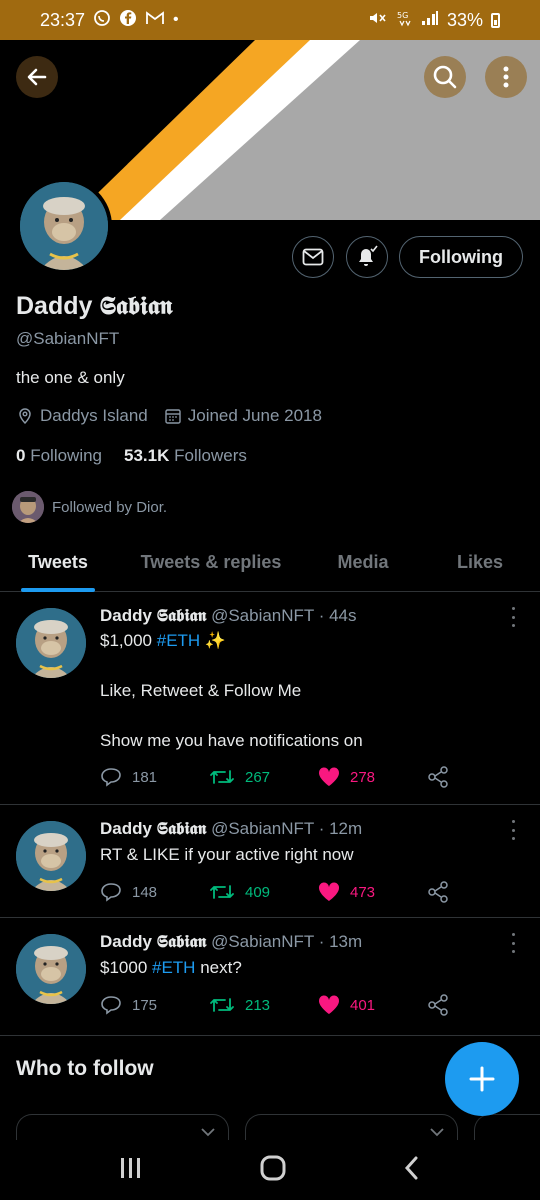 The height and width of the screenshot is (1200, 540). What do you see at coordinates (287, 941) in the screenshot?
I see `tweet-handle-time: @SabianNFT · 13m` at bounding box center [287, 941].